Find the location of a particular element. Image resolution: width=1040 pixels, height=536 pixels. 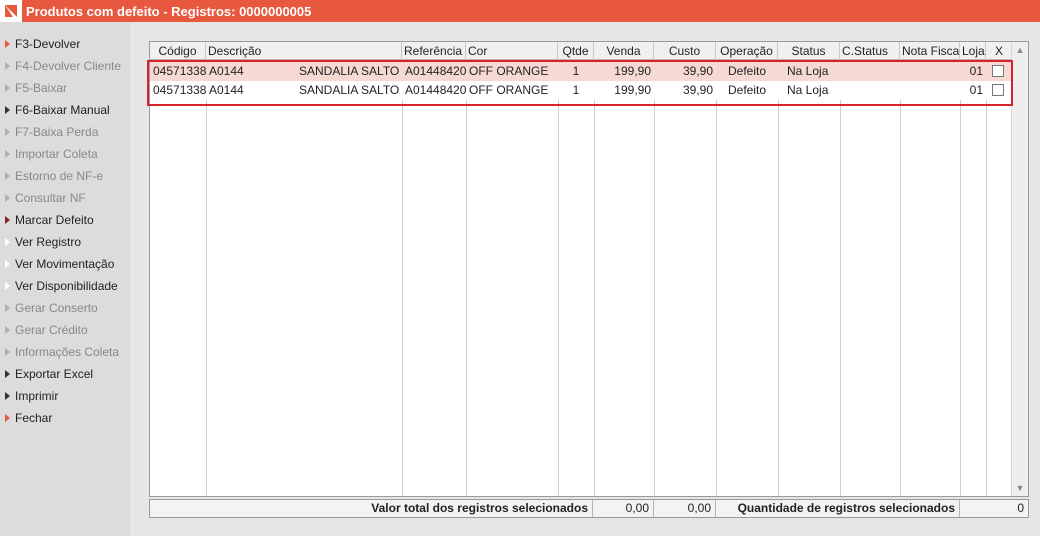

col-header-custo: Custo is located at coordinates (685, 51).